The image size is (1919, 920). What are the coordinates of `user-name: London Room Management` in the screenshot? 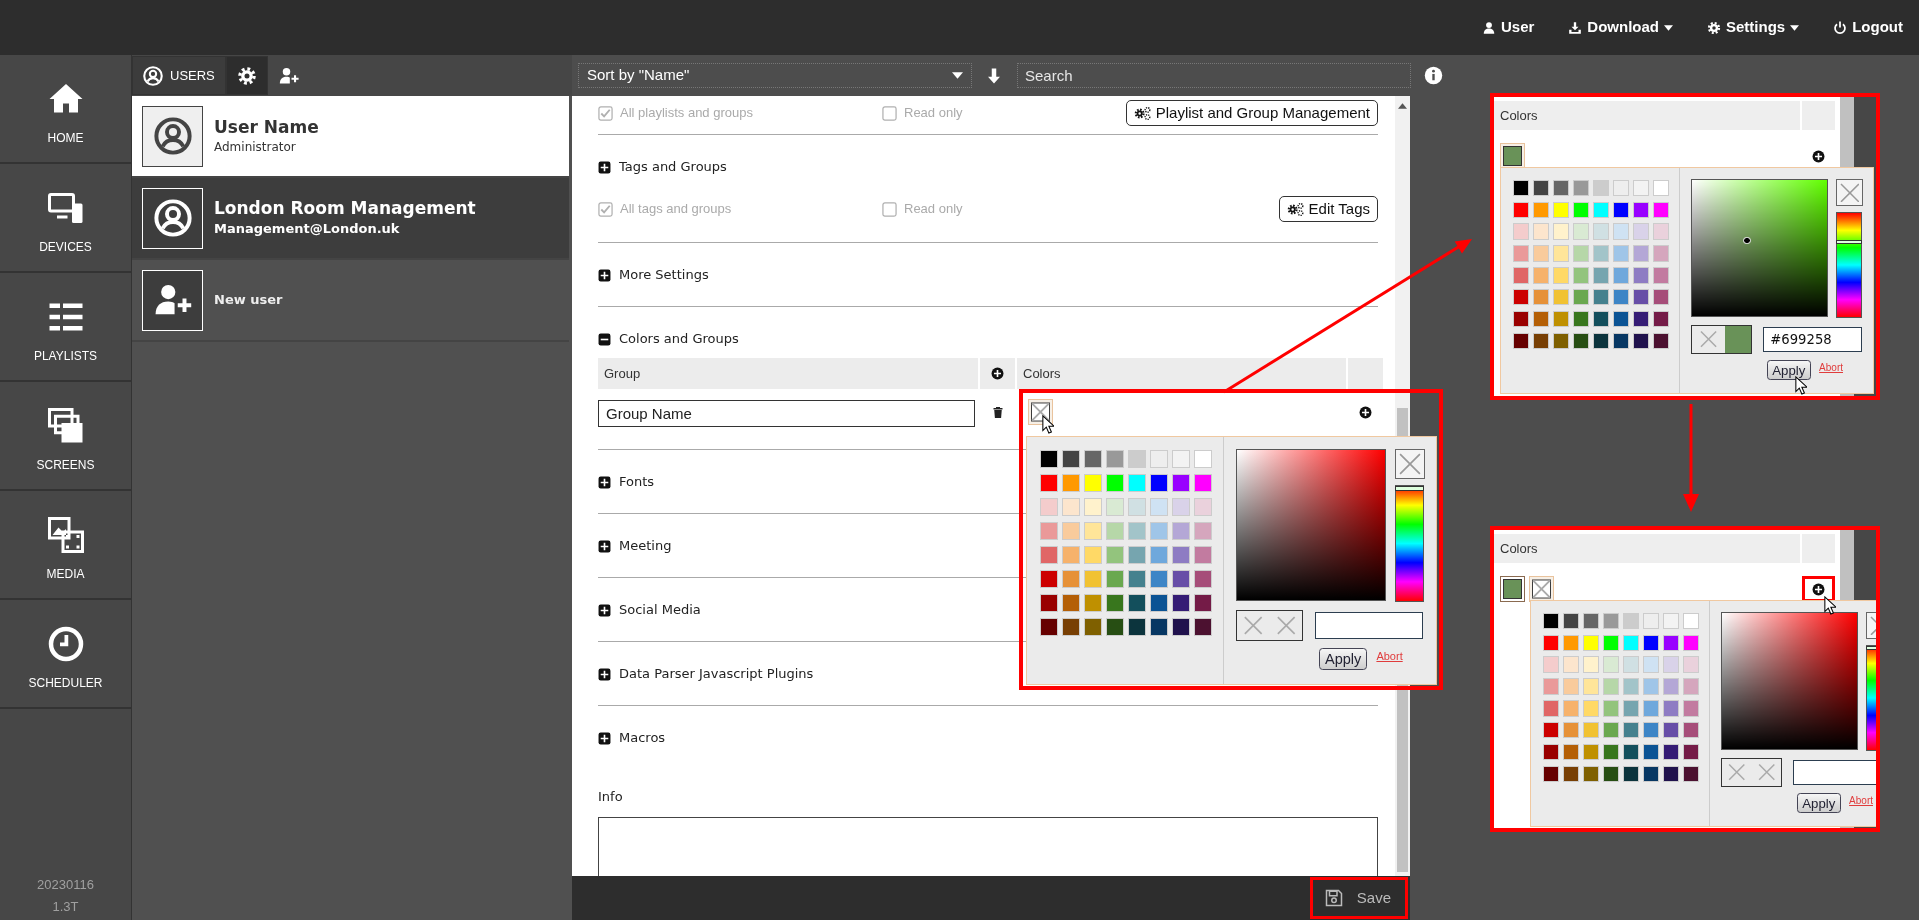 It's located at (345, 208).